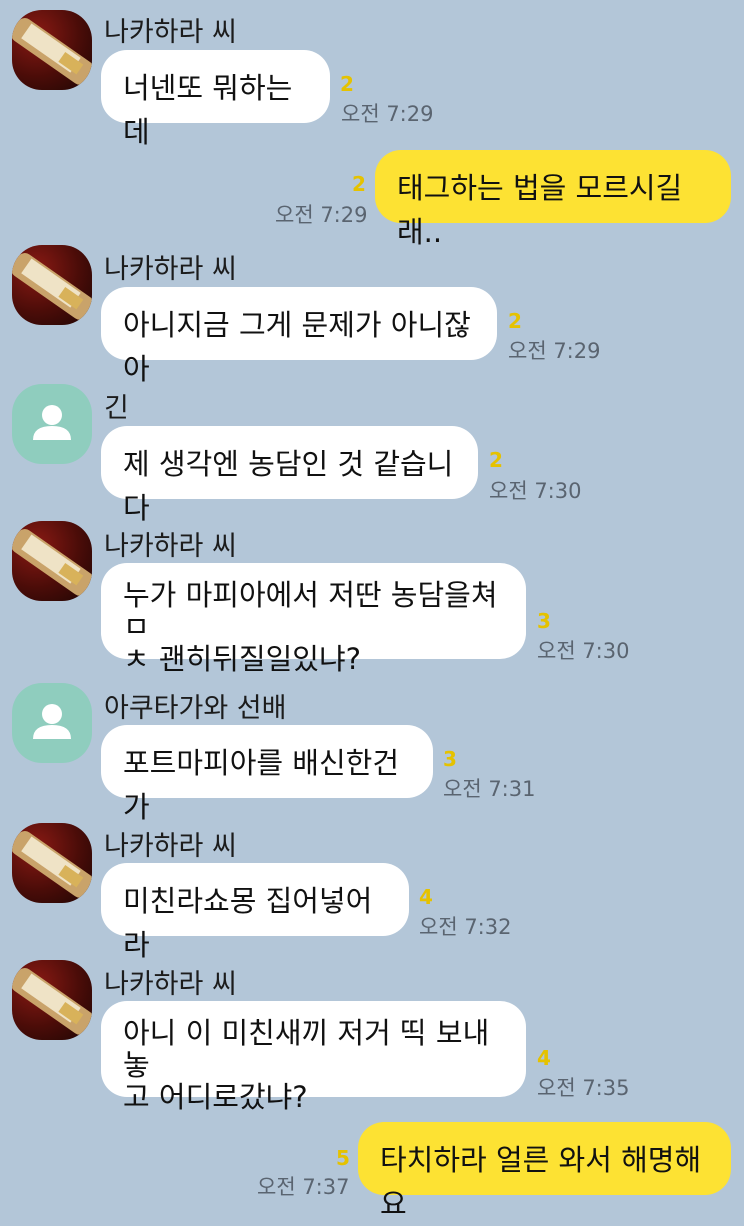  Describe the element at coordinates (116, 408) in the screenshot. I see `sender-name: 긴` at that location.